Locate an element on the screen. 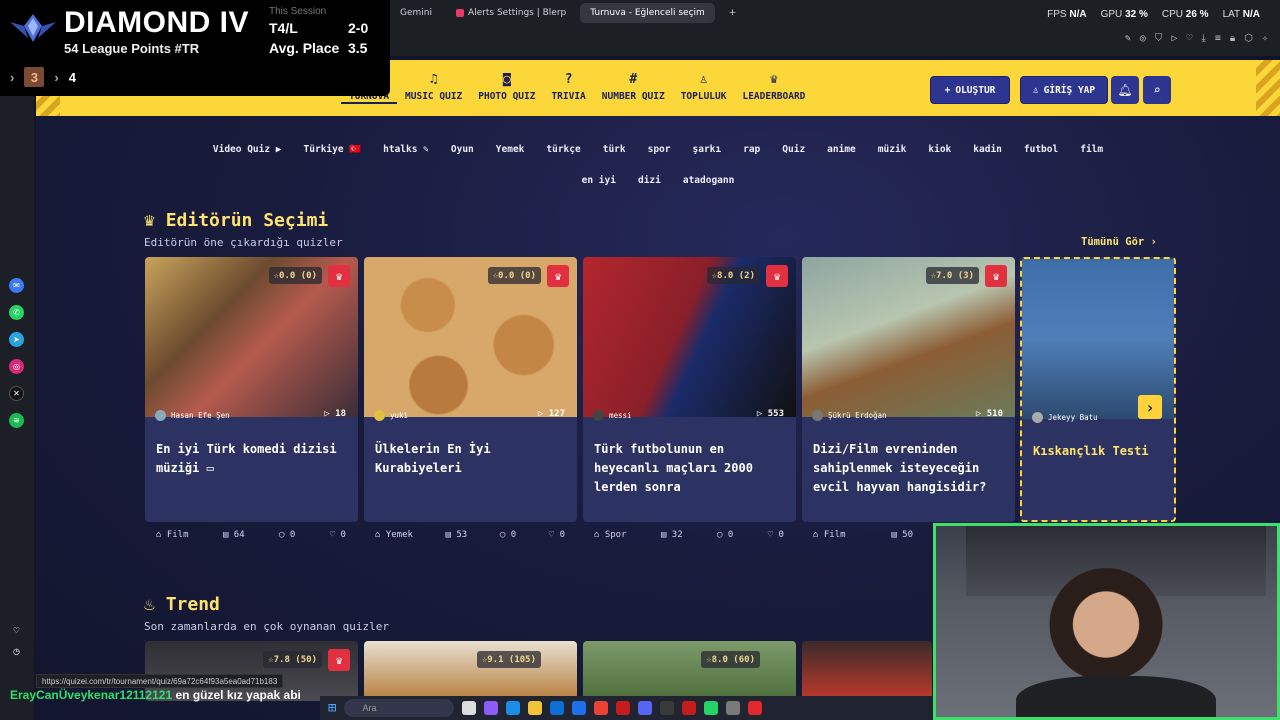 This screenshot has width=1280, height=720. tag-chip: Quiz is located at coordinates (793, 149).